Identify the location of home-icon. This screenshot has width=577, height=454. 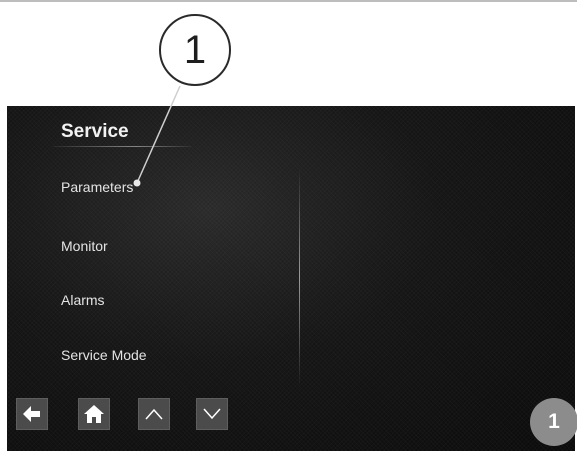
(94, 414).